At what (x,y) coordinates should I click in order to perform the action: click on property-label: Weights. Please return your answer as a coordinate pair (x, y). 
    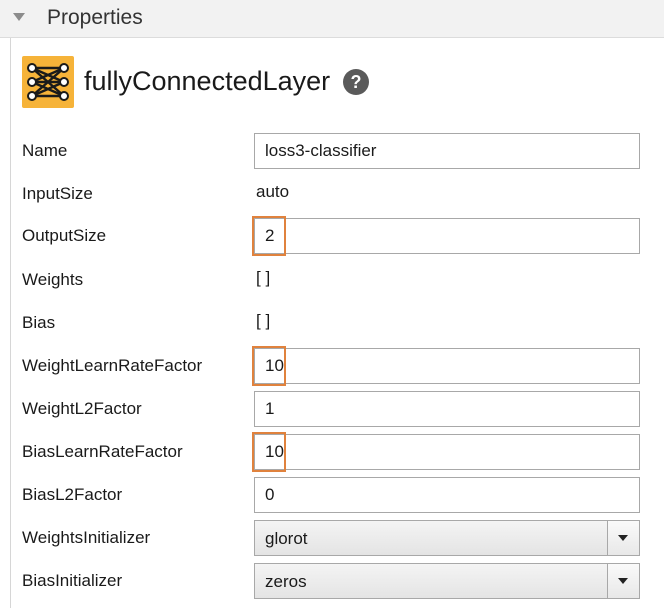
    Looking at the image, I should click on (53, 279).